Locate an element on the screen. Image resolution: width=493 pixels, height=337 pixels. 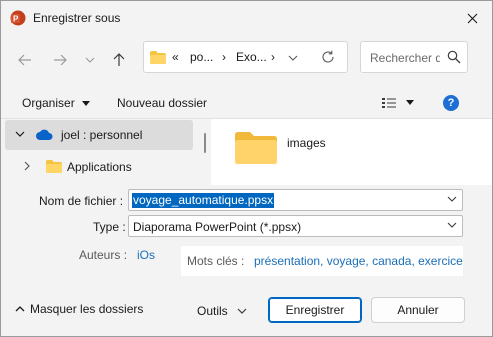
address-bar: « po... › Exo... › is located at coordinates (245, 57).